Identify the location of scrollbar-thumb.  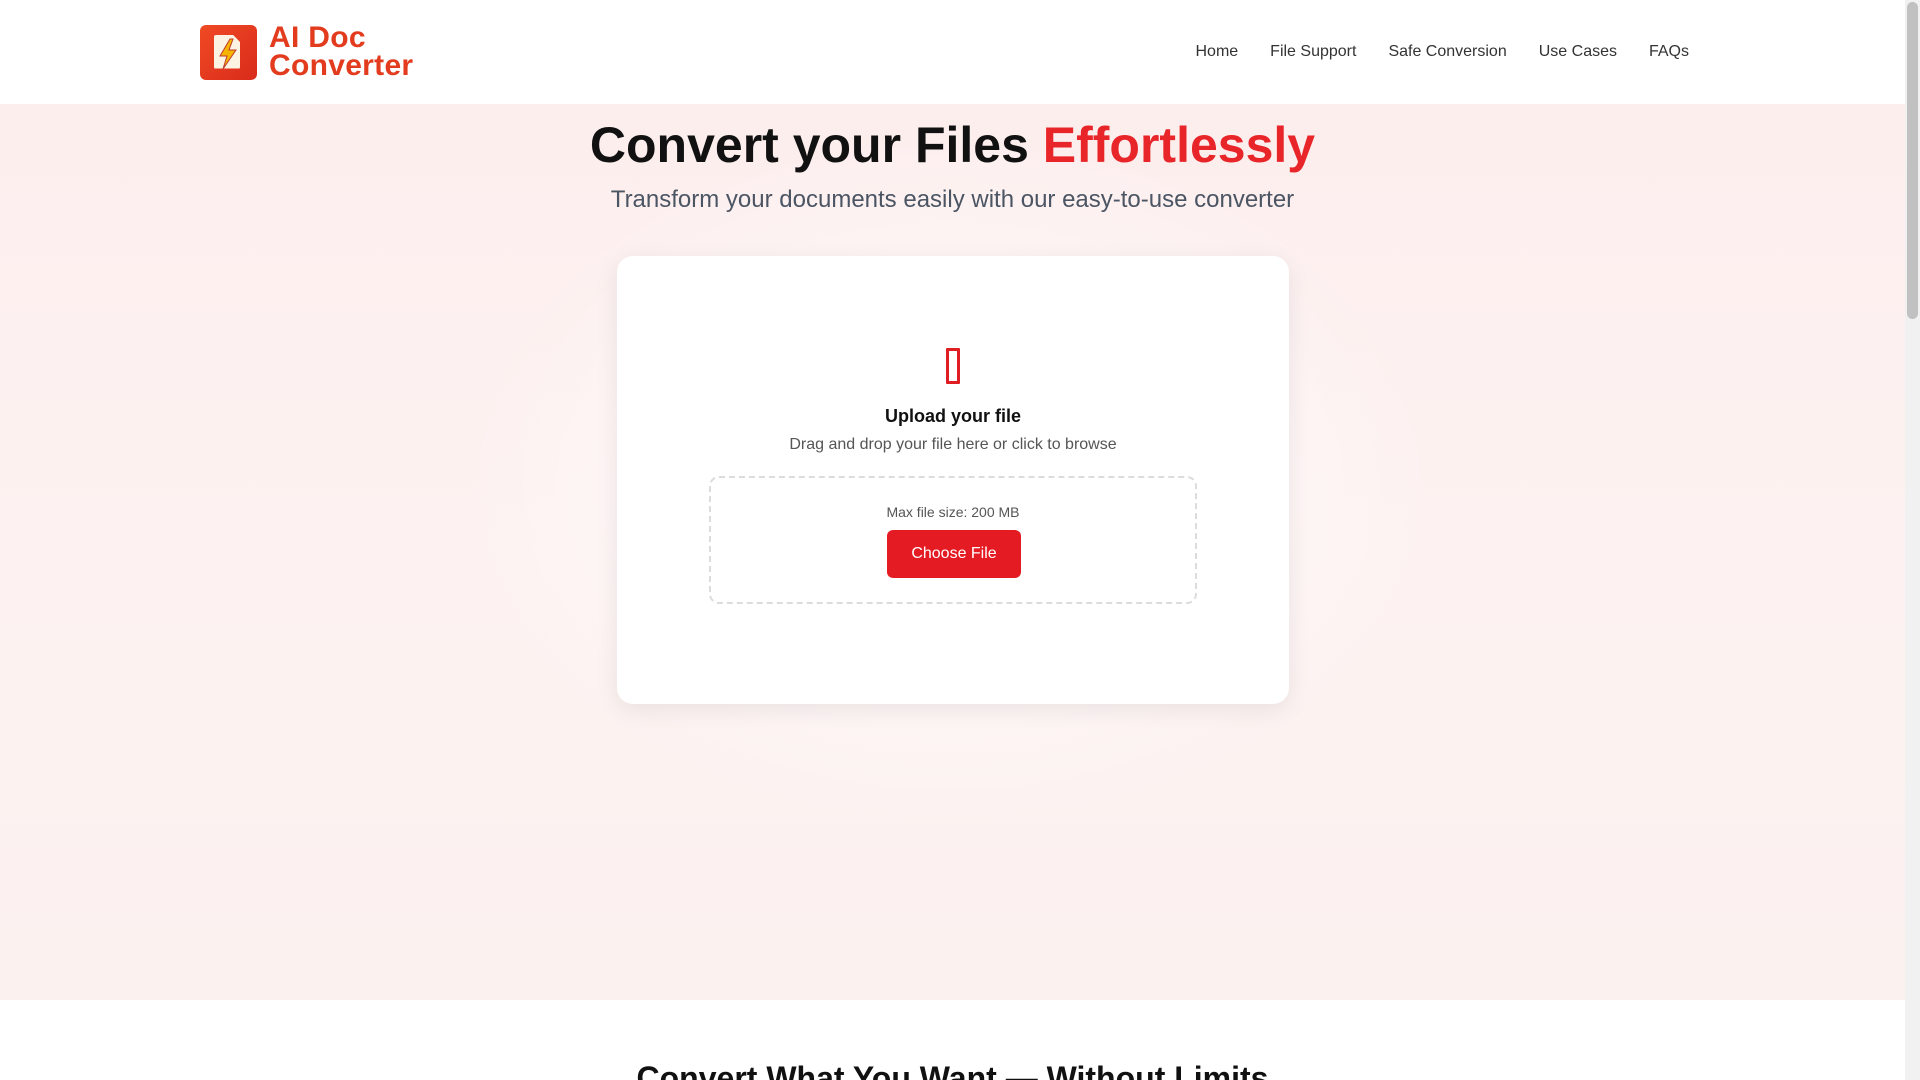
(1912, 160).